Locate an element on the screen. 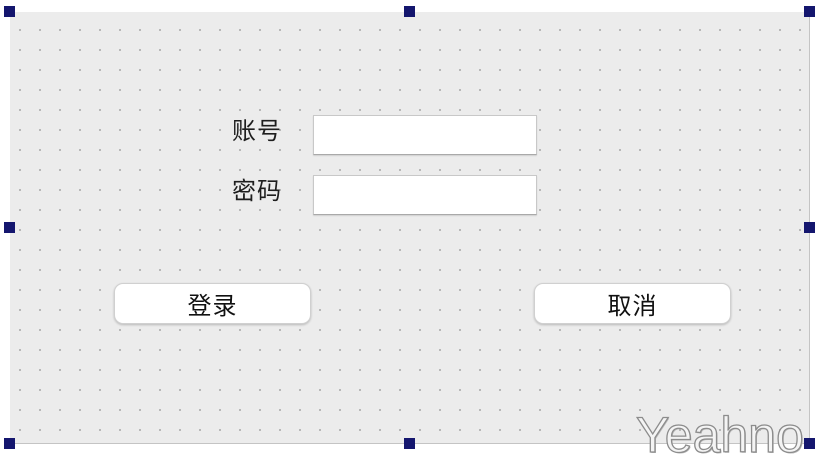 The width and height of the screenshot is (826, 468). resize-handle-bottom-left-icon is located at coordinates (9, 443).